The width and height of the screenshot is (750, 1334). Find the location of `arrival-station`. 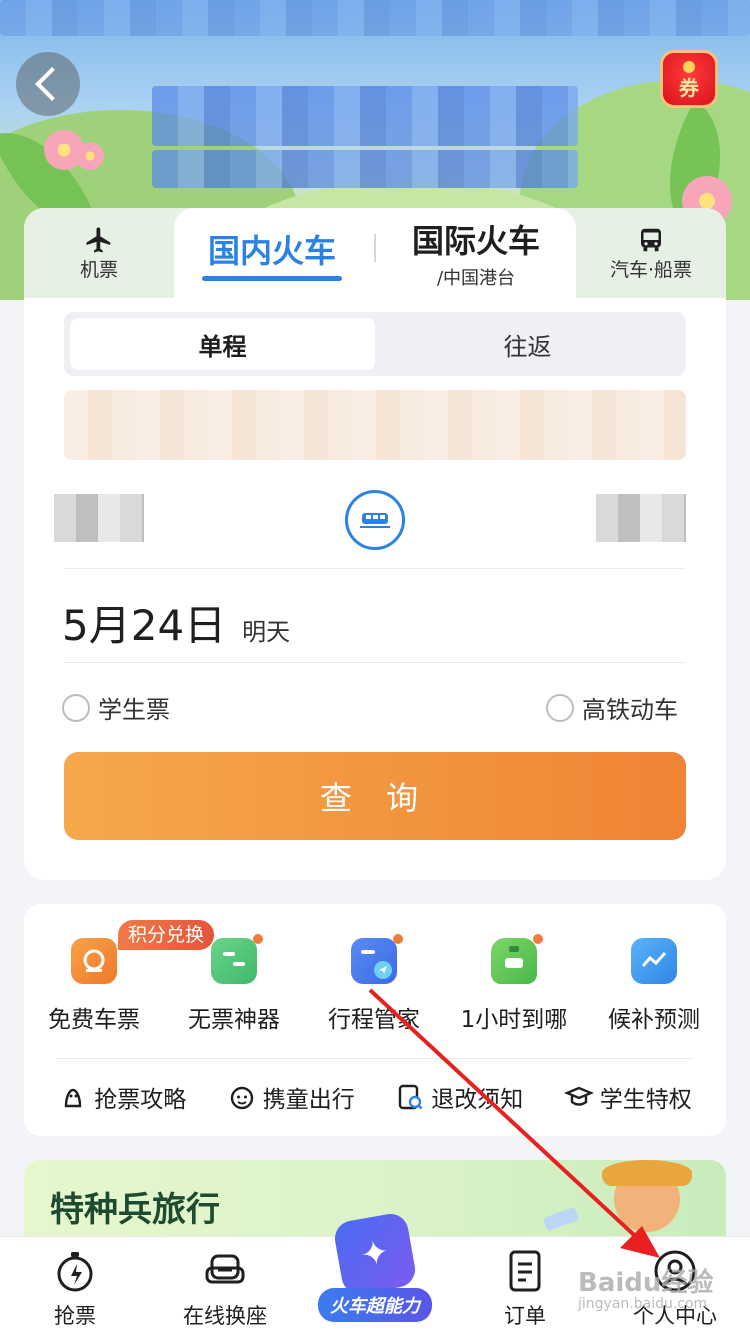

arrival-station is located at coordinates (641, 518).